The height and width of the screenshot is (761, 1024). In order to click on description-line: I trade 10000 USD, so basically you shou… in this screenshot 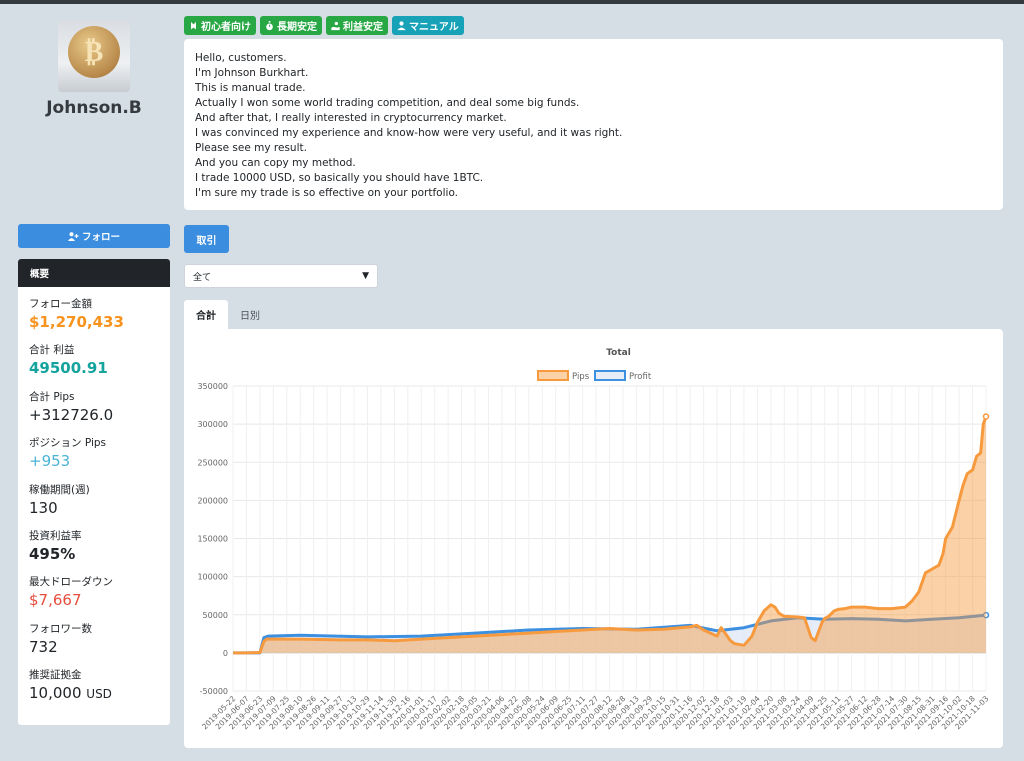, I will do `click(339, 178)`.